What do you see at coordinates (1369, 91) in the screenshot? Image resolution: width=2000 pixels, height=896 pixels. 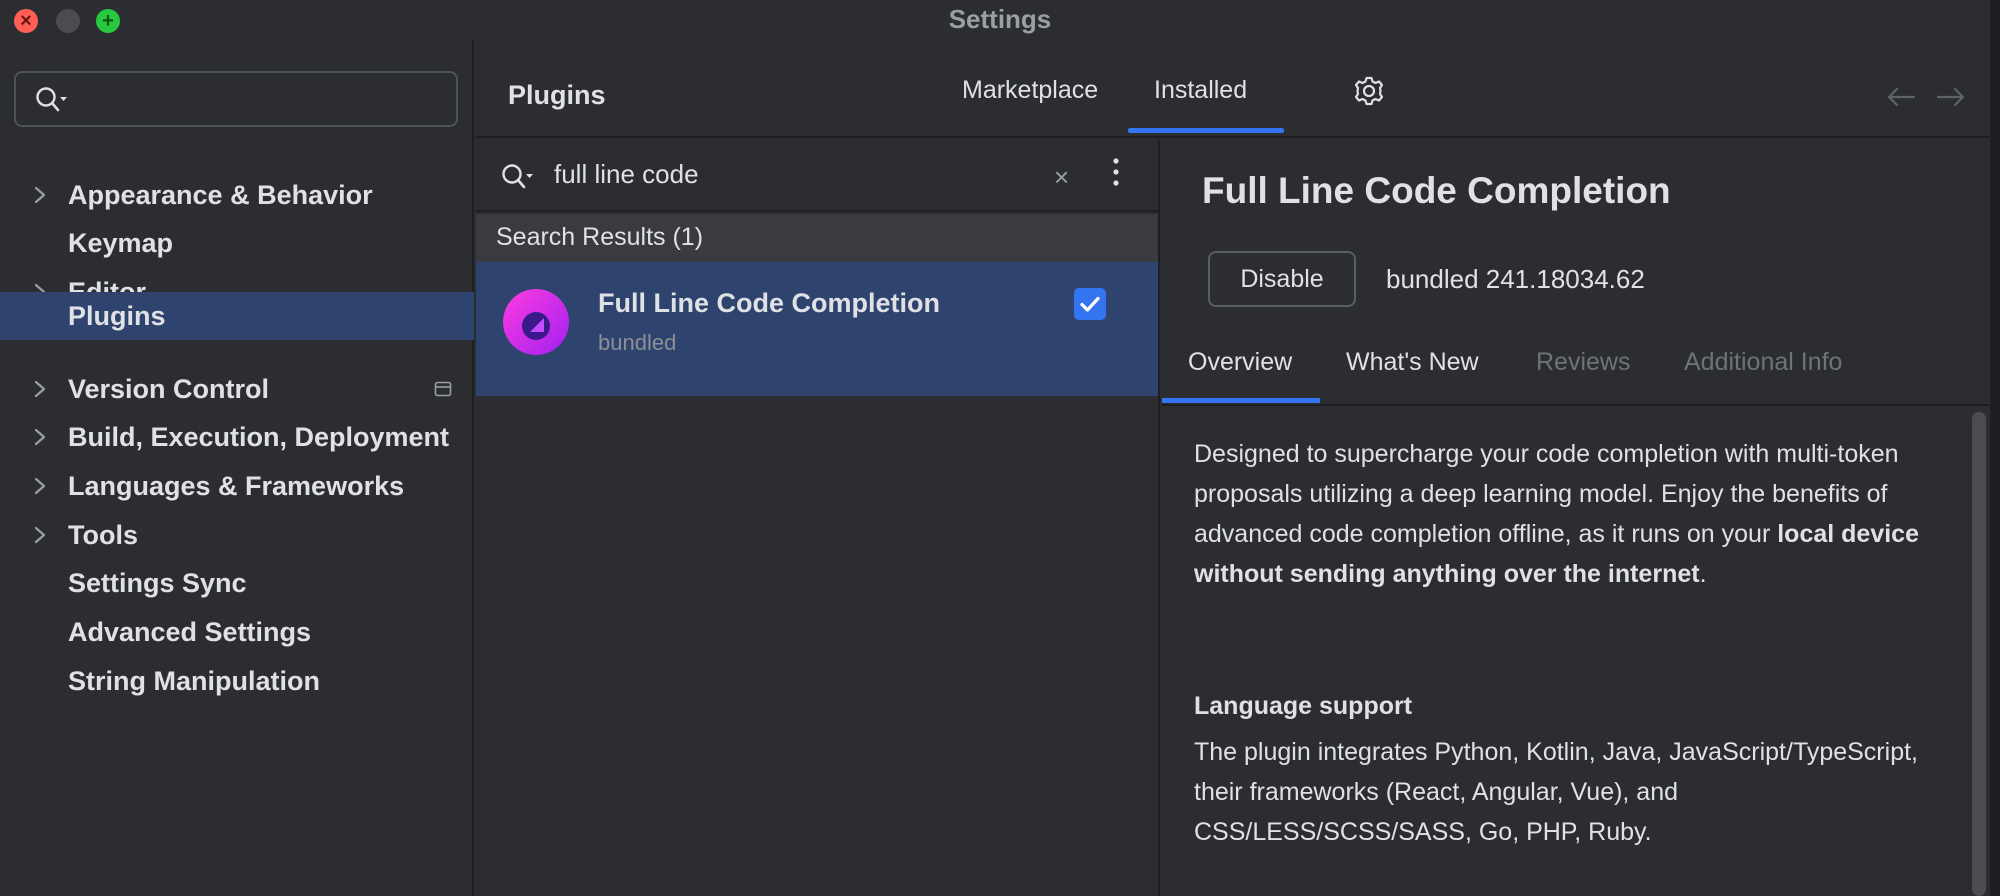 I see `gear-icon` at bounding box center [1369, 91].